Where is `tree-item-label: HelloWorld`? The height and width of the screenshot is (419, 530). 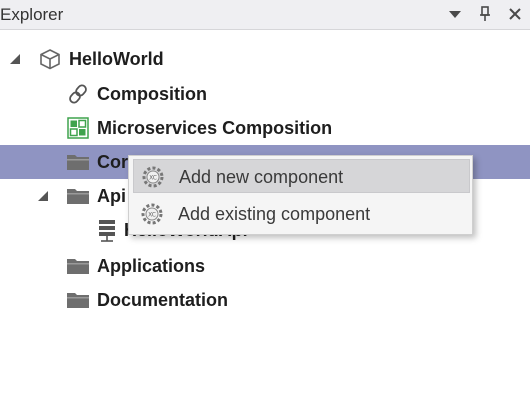
tree-item-label: HelloWorld is located at coordinates (116, 59).